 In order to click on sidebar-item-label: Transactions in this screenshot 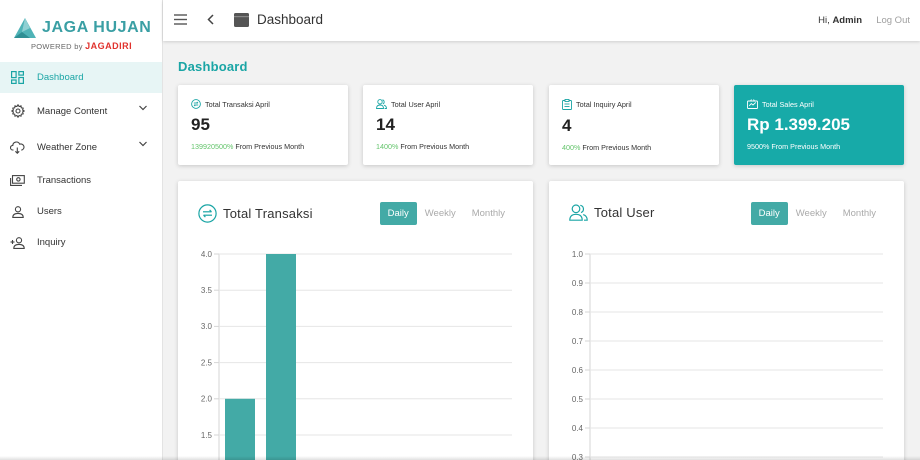, I will do `click(64, 180)`.